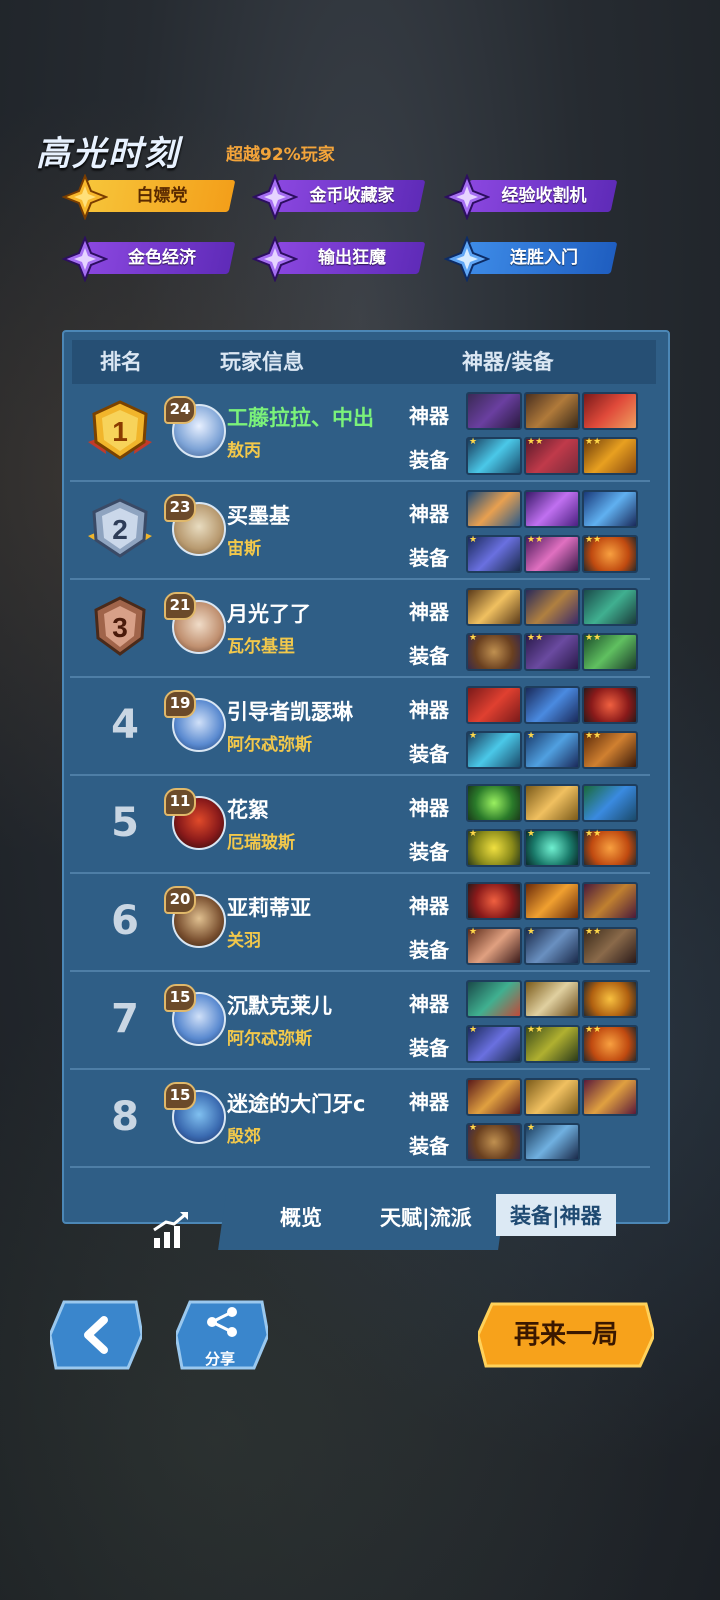 This screenshot has width=720, height=1600. What do you see at coordinates (125, 1117) in the screenshot?
I see `rank-number: 8` at bounding box center [125, 1117].